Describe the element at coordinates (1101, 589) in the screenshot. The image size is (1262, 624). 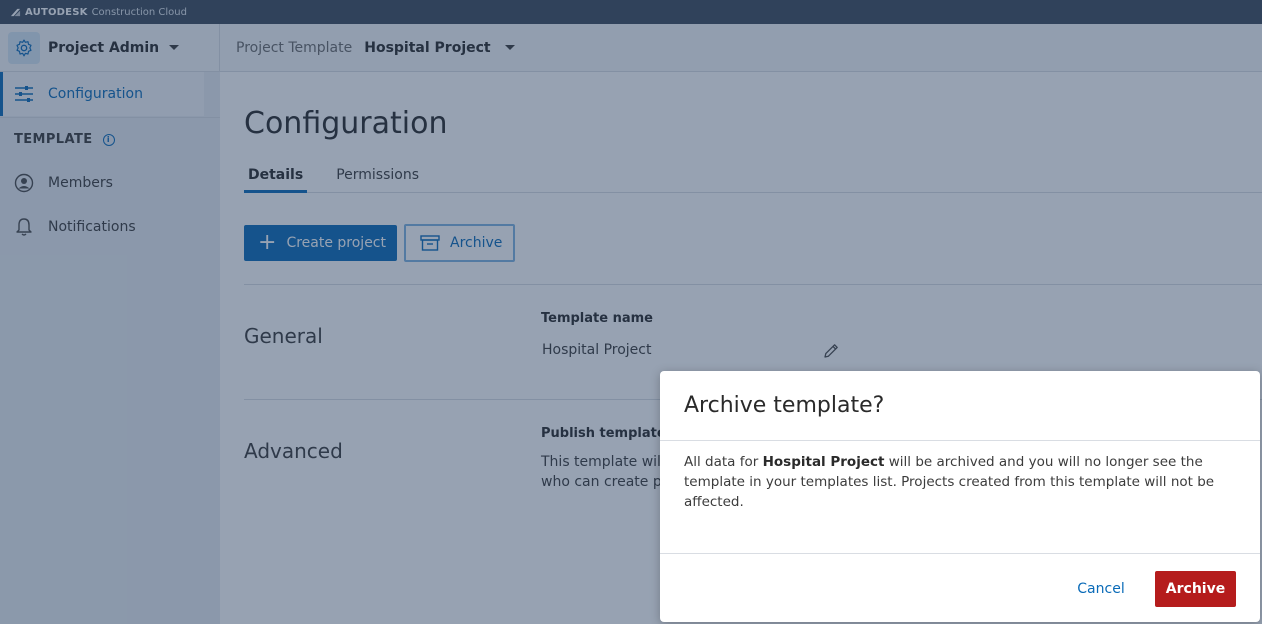
I see `cancel-button: Cancel` at that location.